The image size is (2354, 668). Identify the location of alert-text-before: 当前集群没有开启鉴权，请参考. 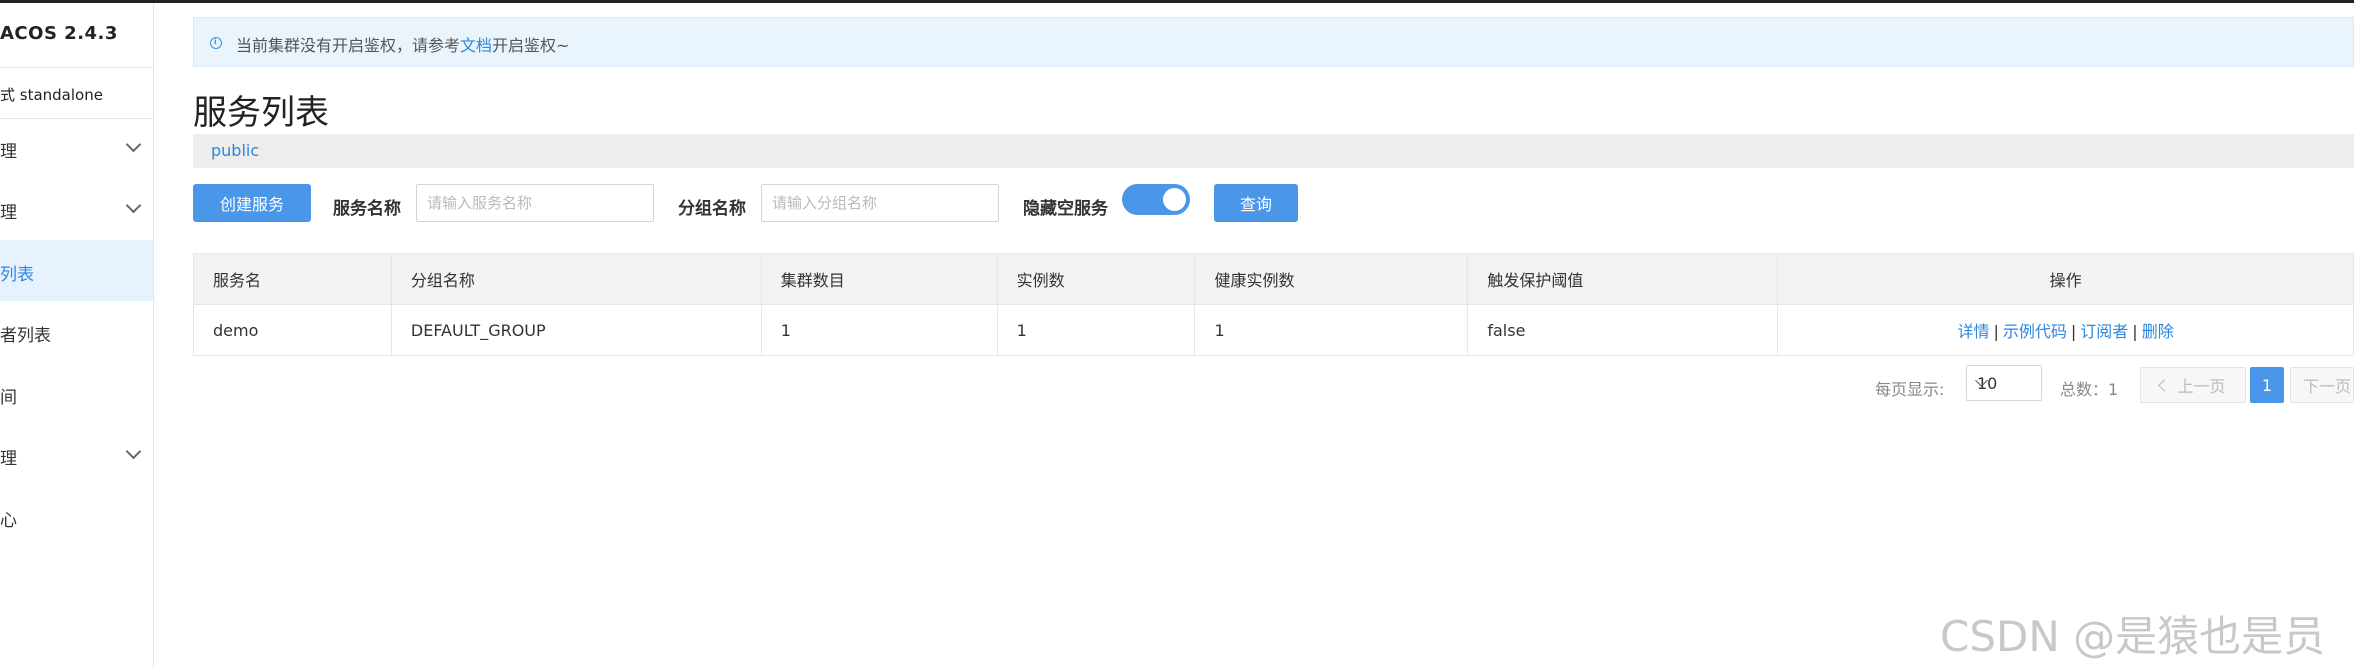
(348, 45).